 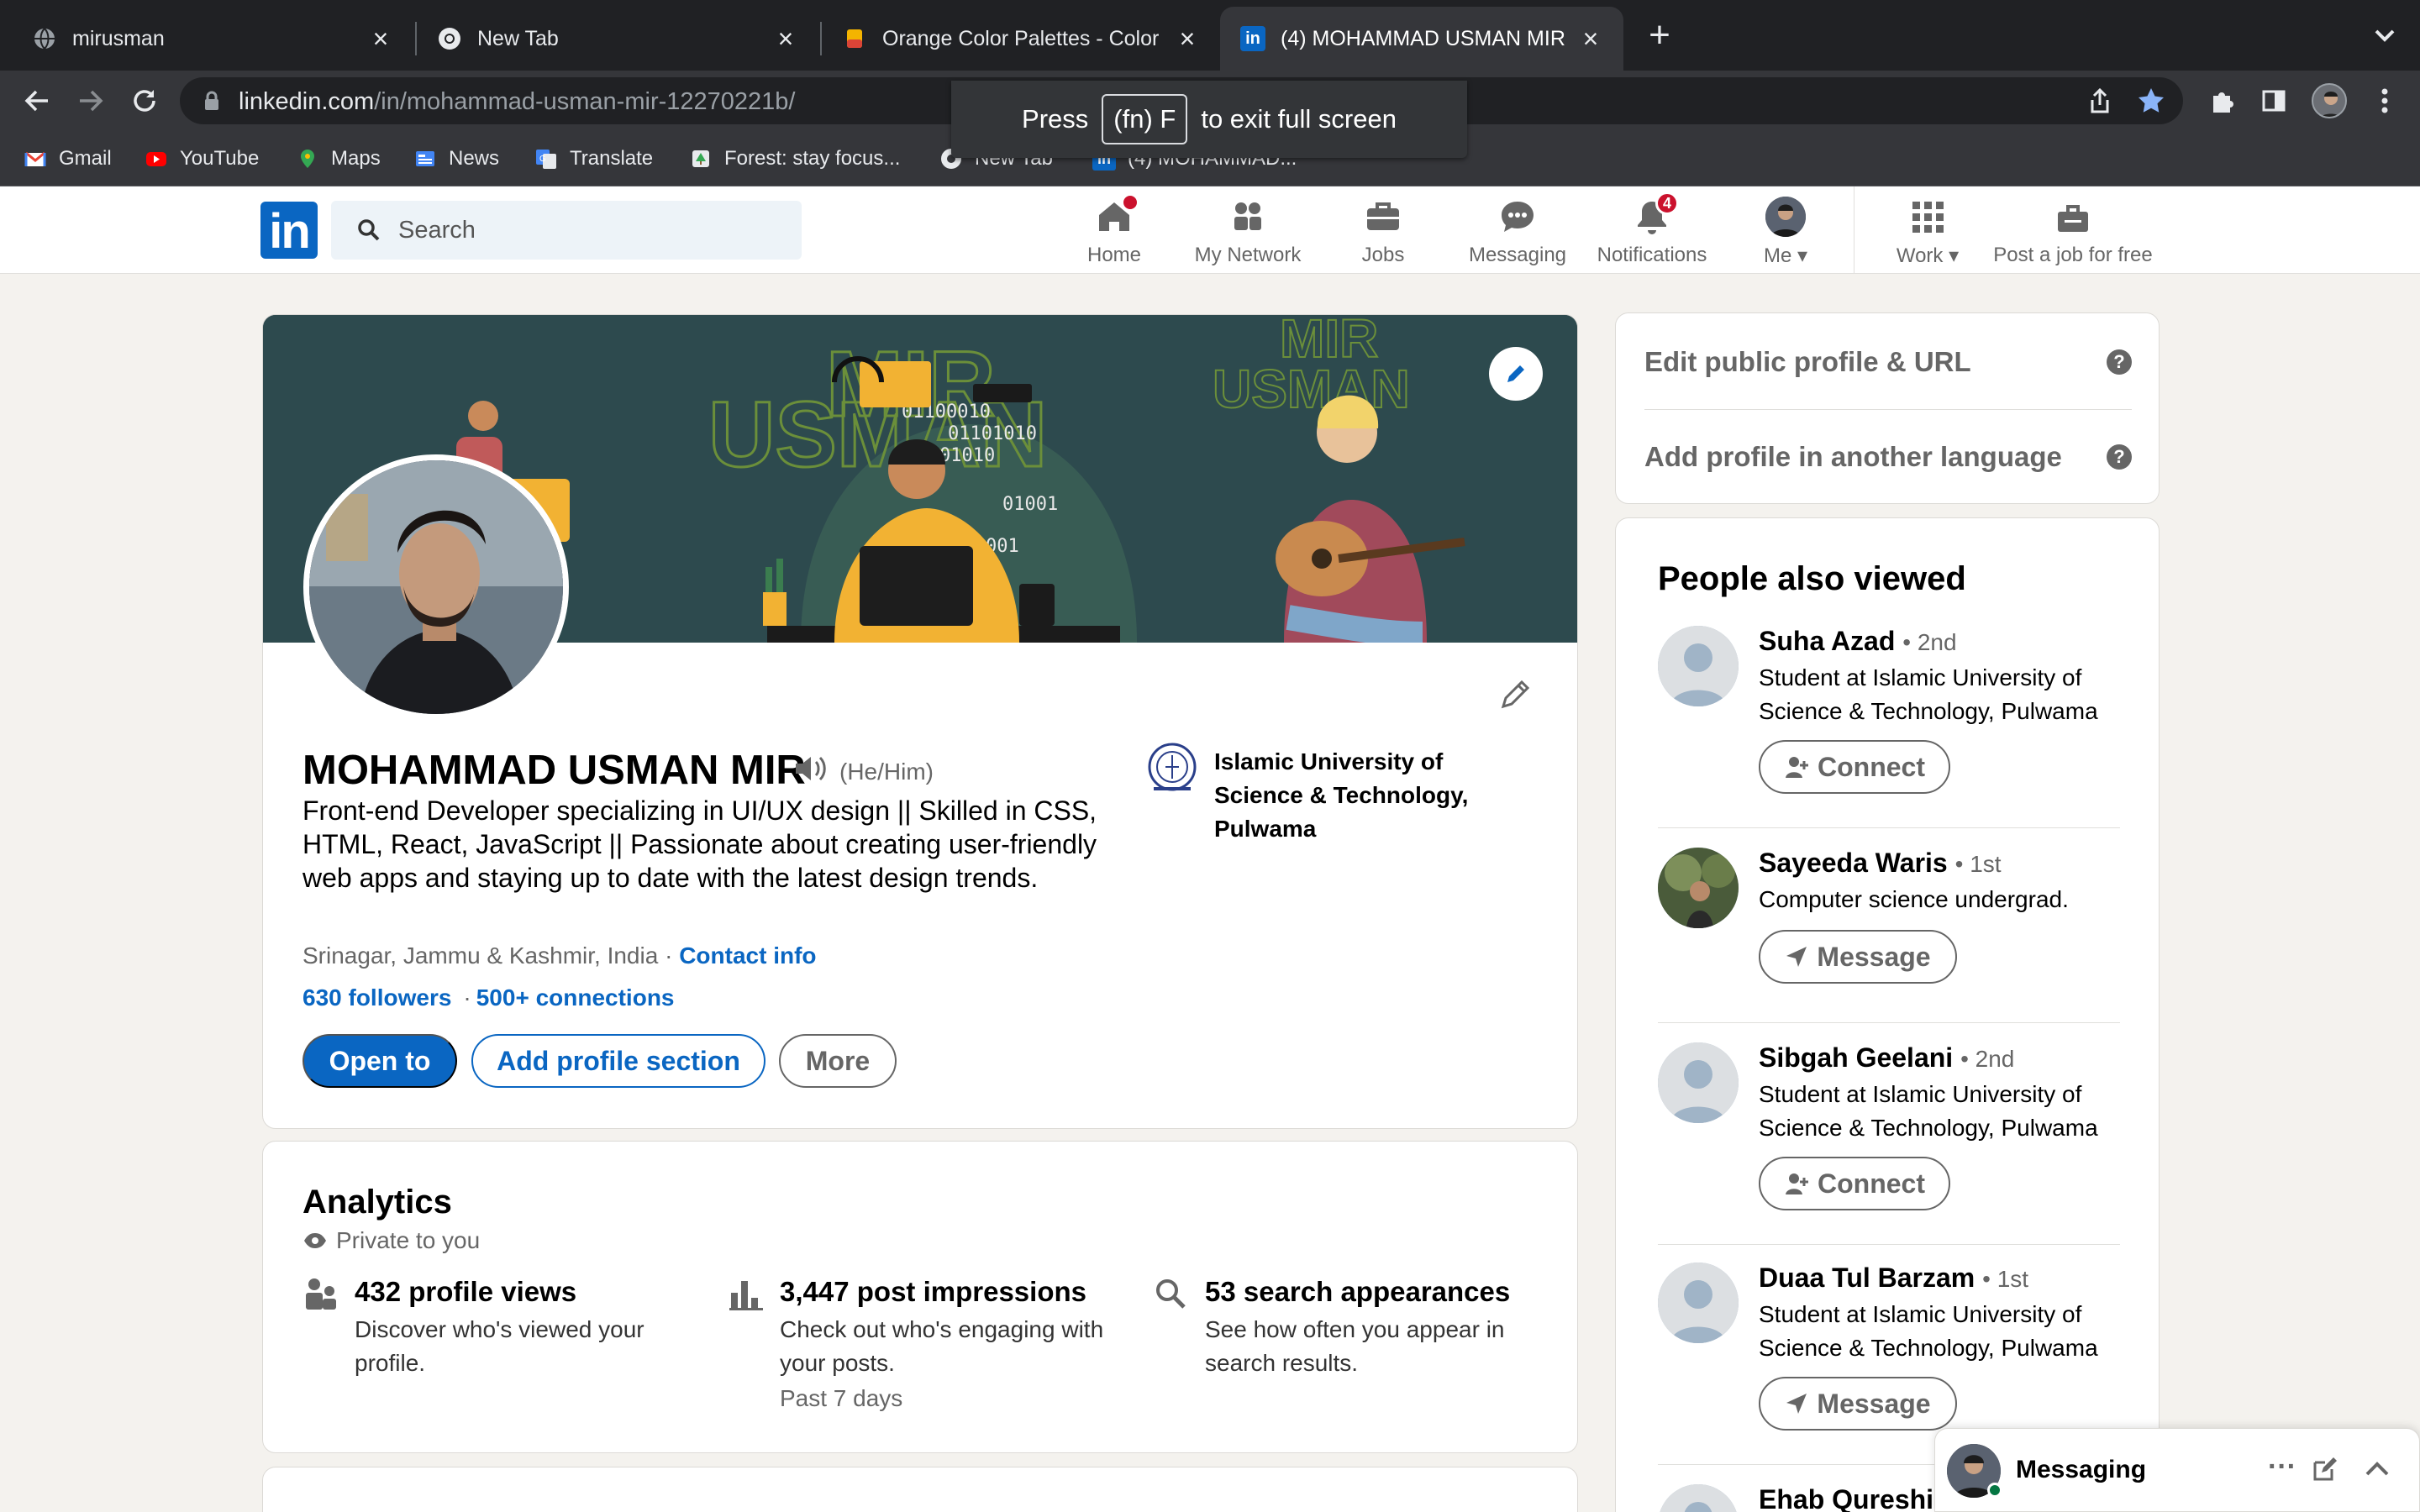 What do you see at coordinates (2377, 1469) in the screenshot?
I see `chevron-up-icon` at bounding box center [2377, 1469].